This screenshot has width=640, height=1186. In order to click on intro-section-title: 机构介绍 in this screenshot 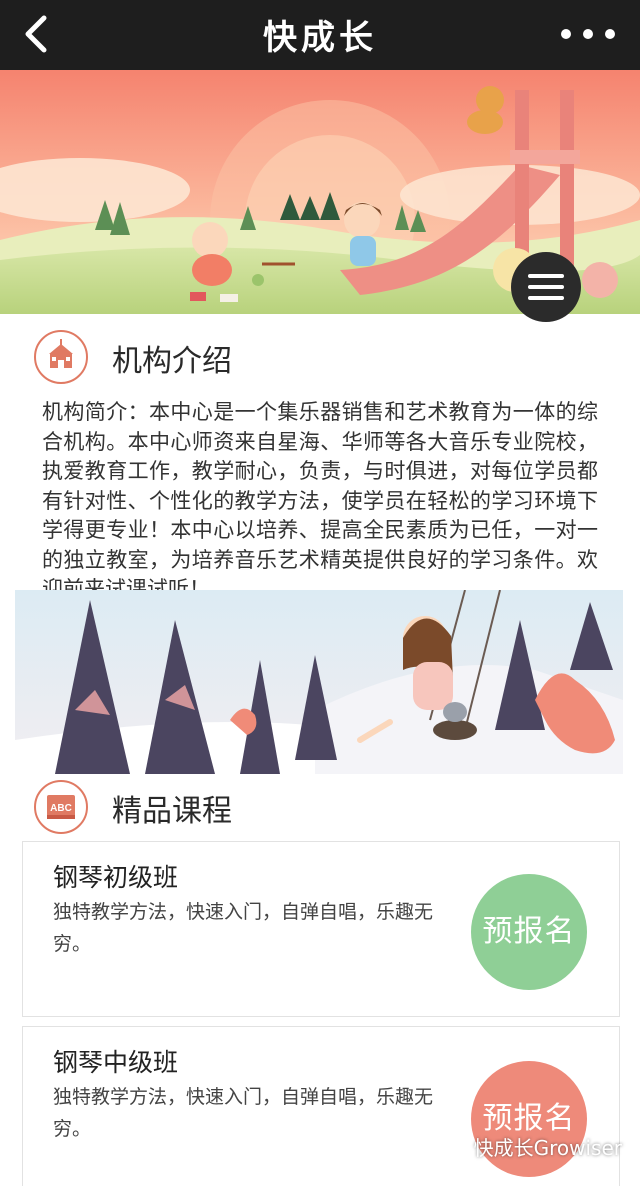, I will do `click(172, 361)`.